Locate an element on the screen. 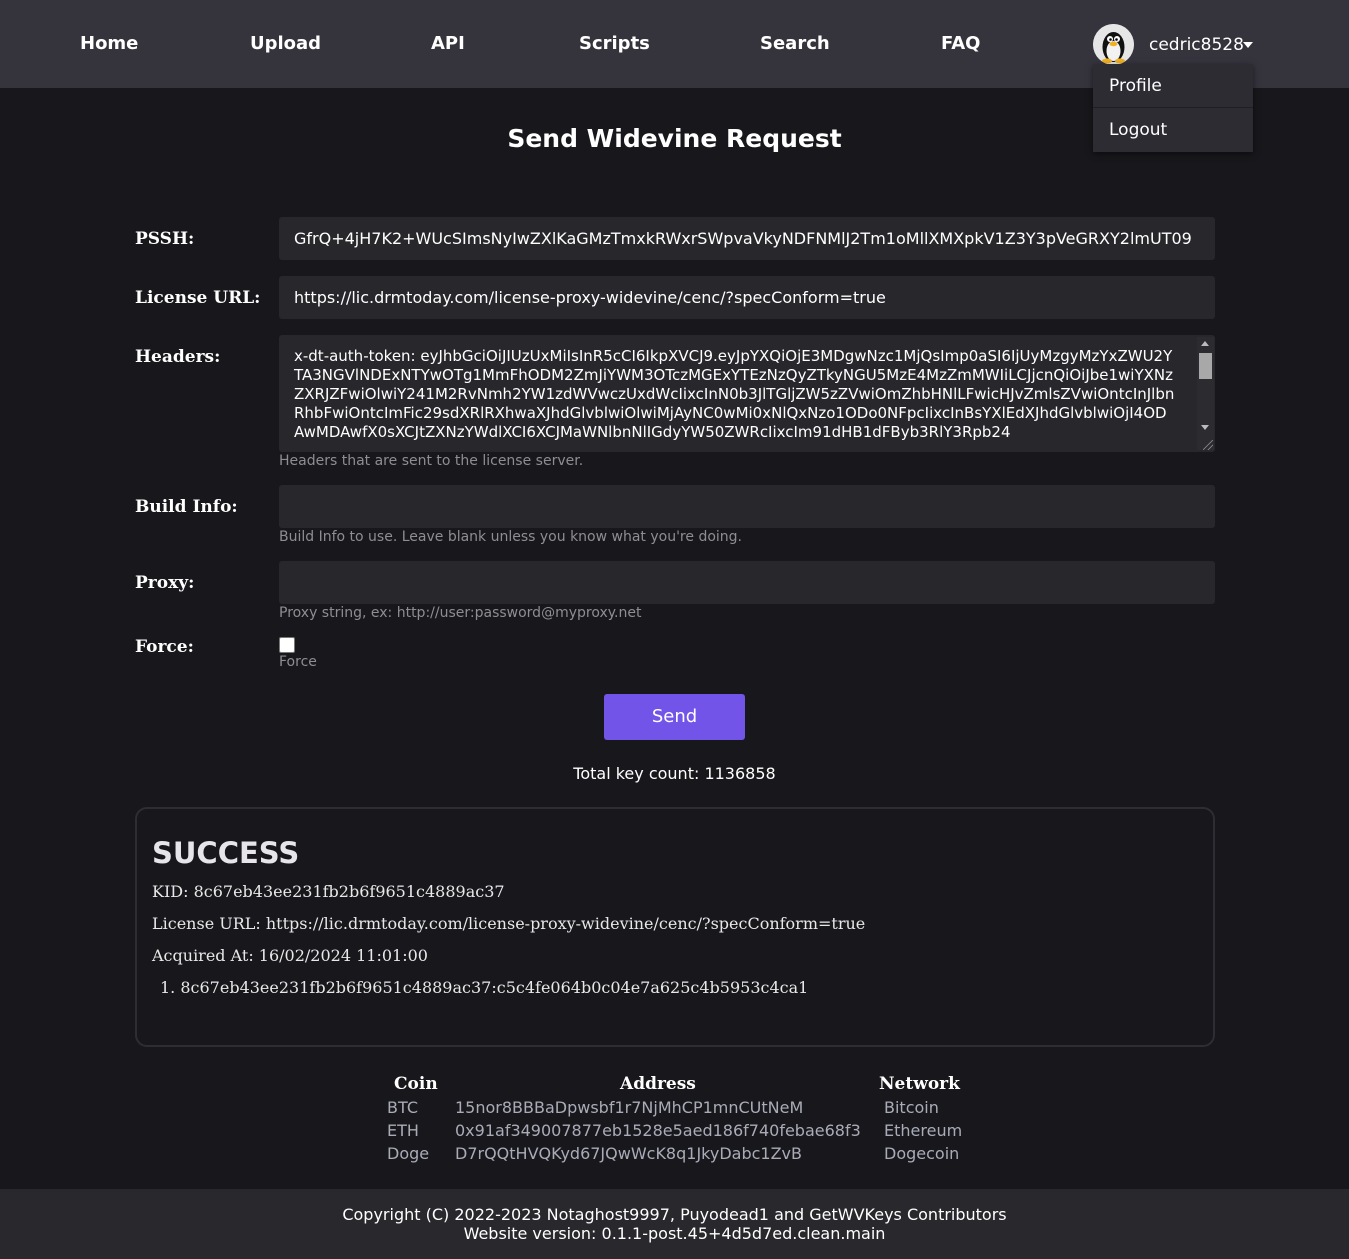 Image resolution: width=1349 pixels, height=1259 pixels. donations-header-network: Network is located at coordinates (919, 1084).